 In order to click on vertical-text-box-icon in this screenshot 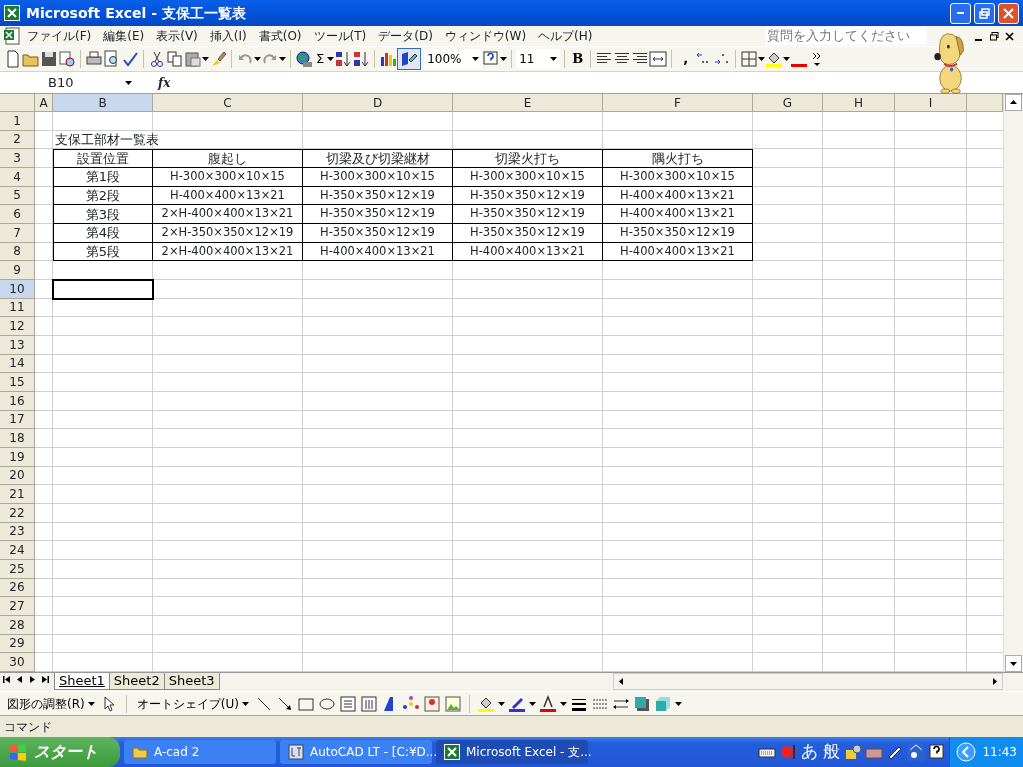, I will do `click(368, 703)`.